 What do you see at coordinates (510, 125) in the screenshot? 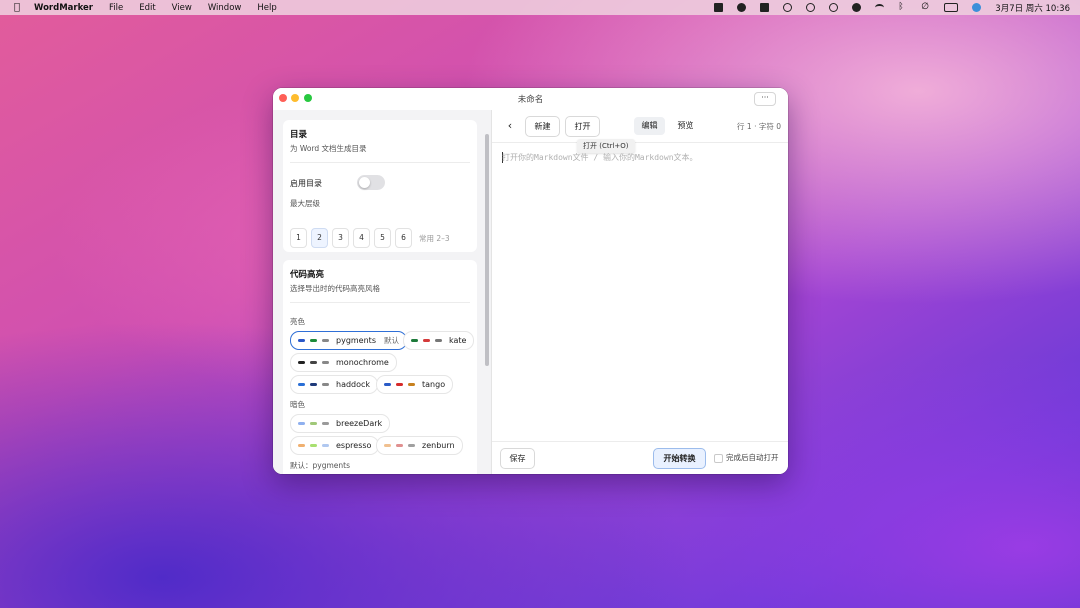
I see `back-icon: ‹` at bounding box center [510, 125].